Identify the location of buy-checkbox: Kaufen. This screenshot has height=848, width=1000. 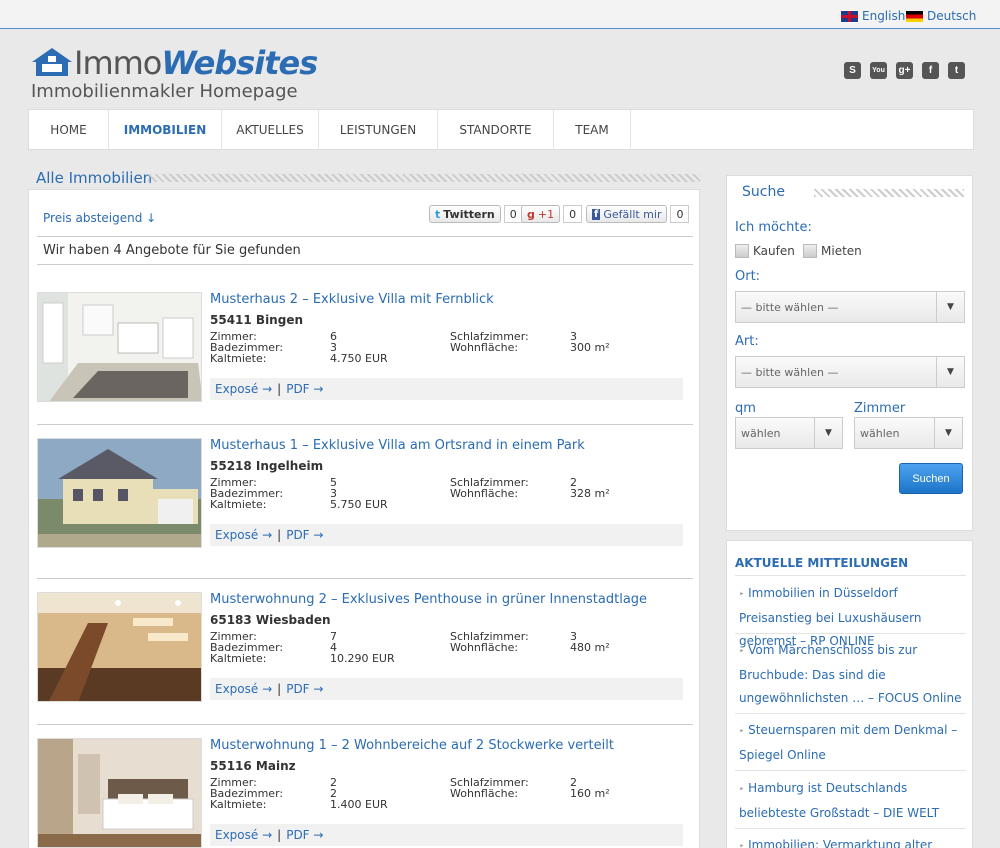
(765, 251).